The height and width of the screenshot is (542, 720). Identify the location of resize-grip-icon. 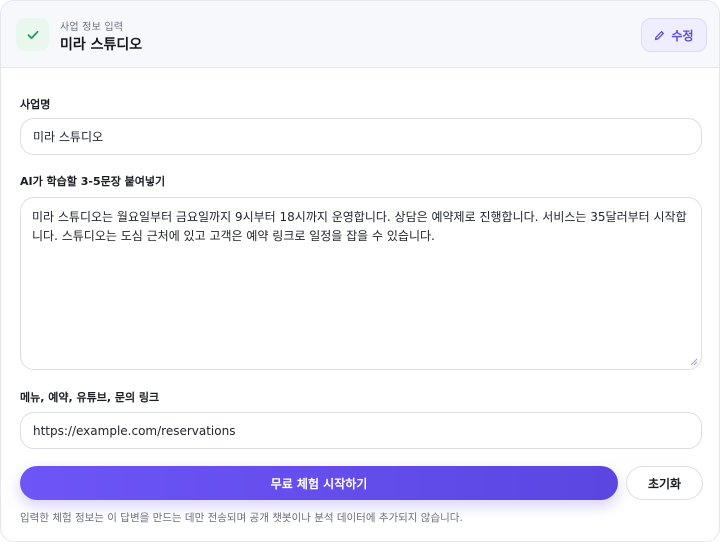
(694, 362).